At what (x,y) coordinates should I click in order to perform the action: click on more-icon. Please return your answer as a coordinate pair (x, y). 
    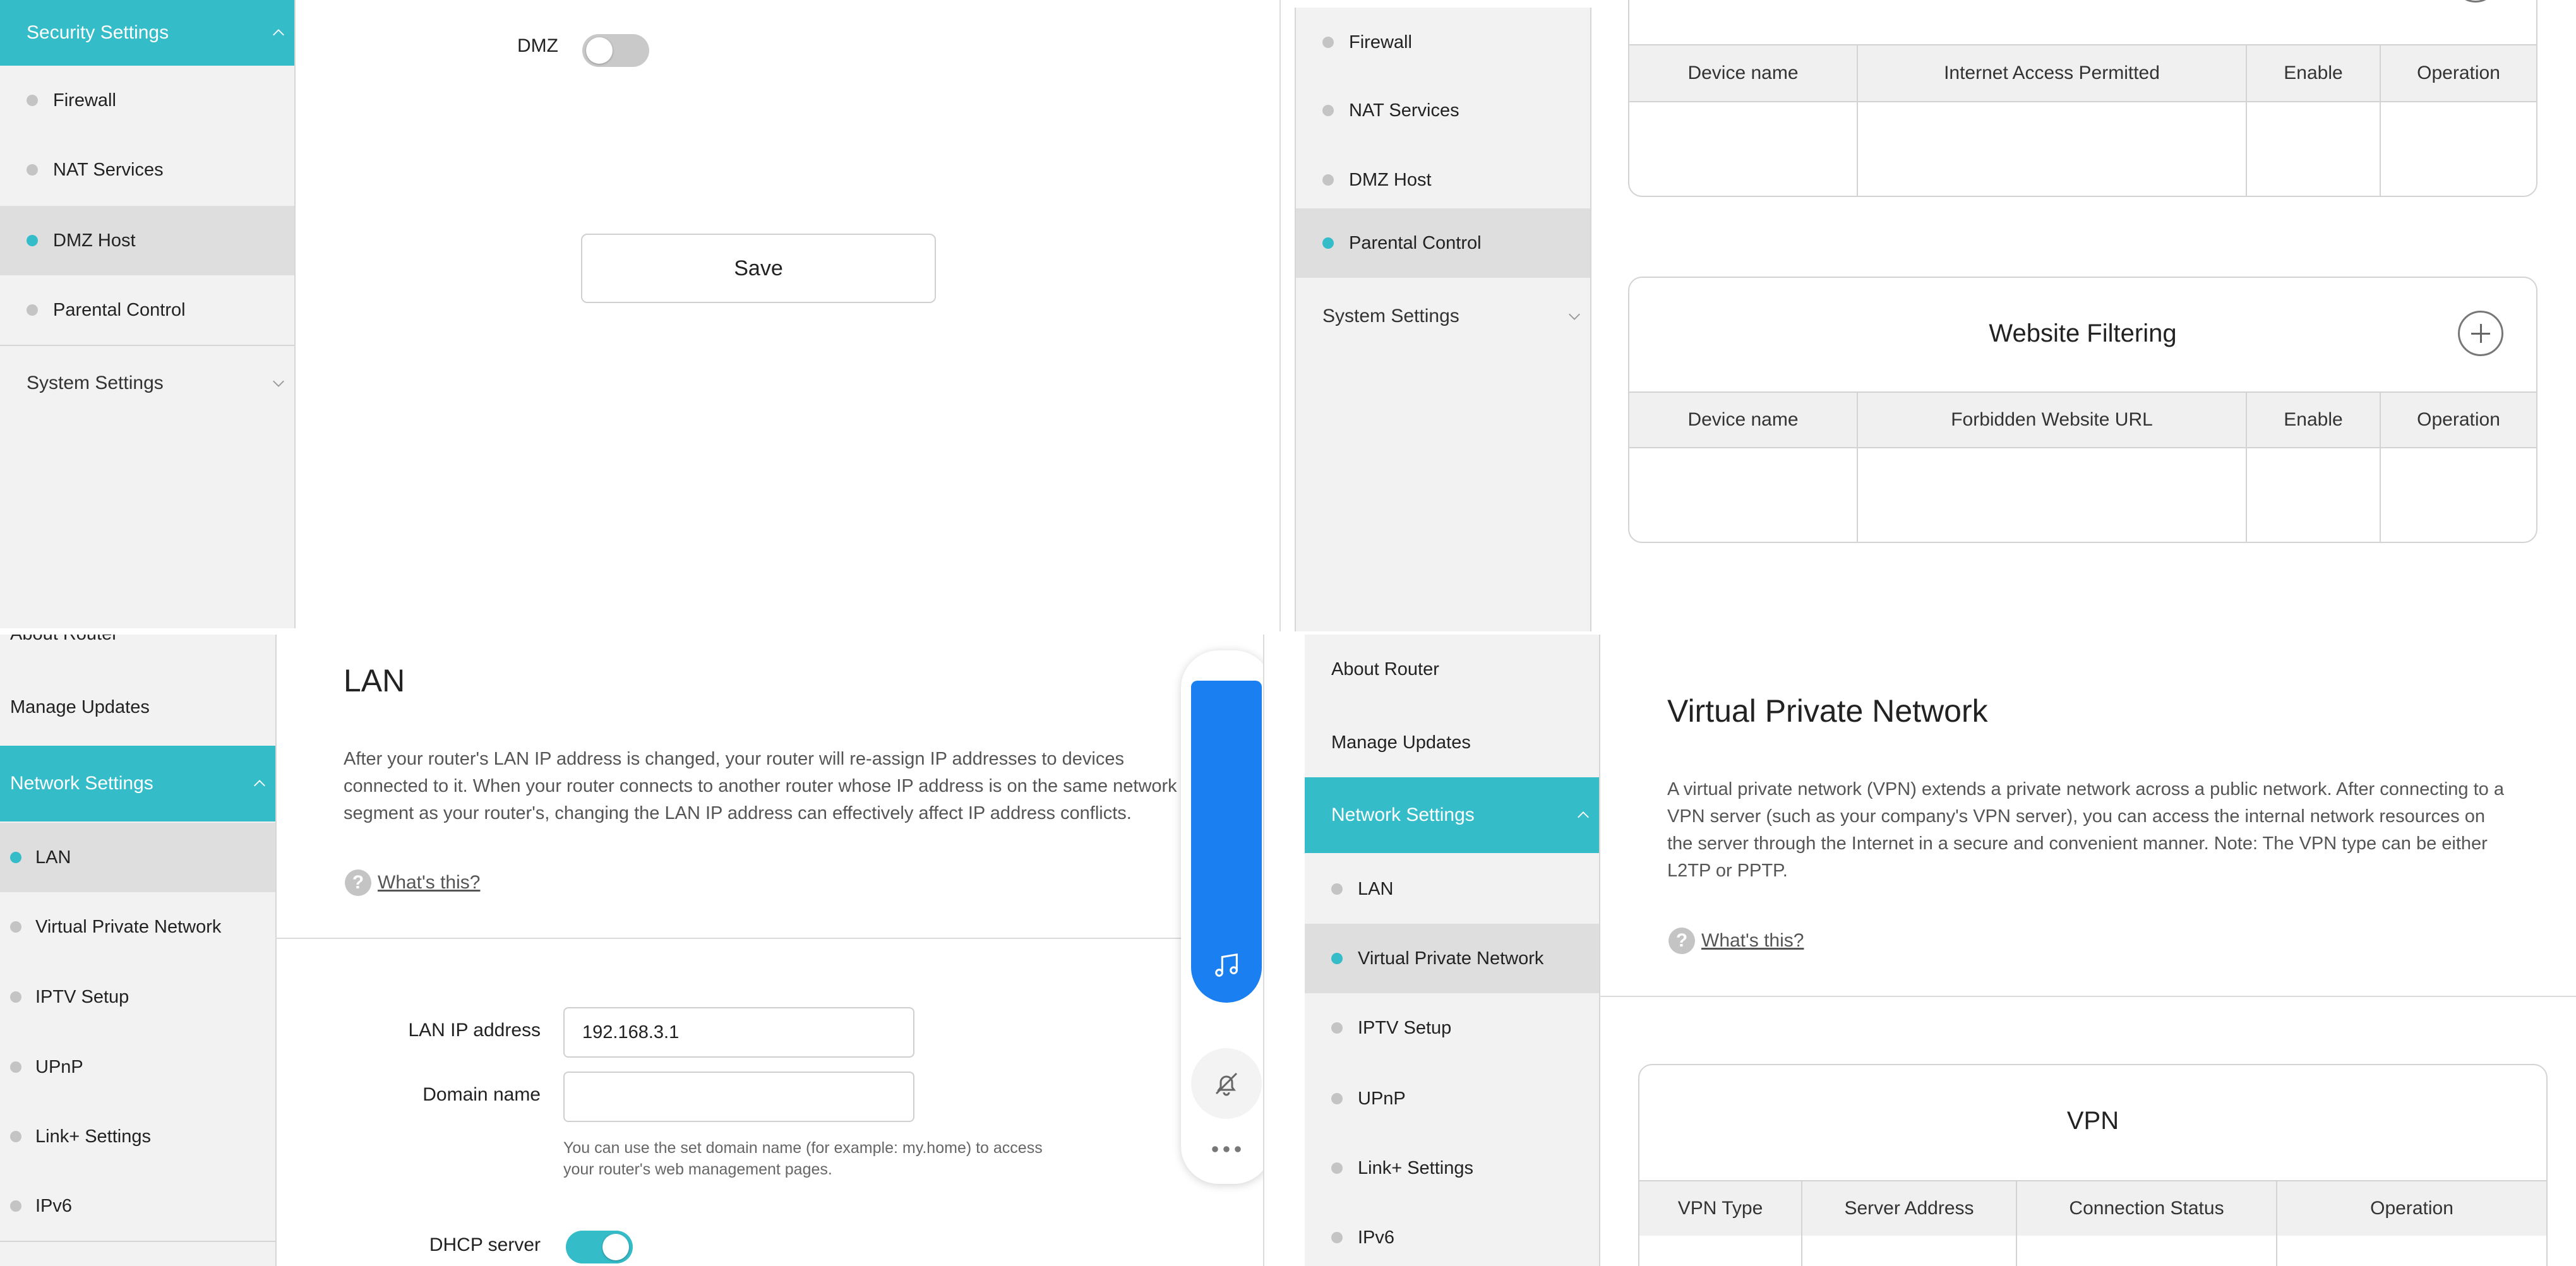
    Looking at the image, I should click on (1226, 1149).